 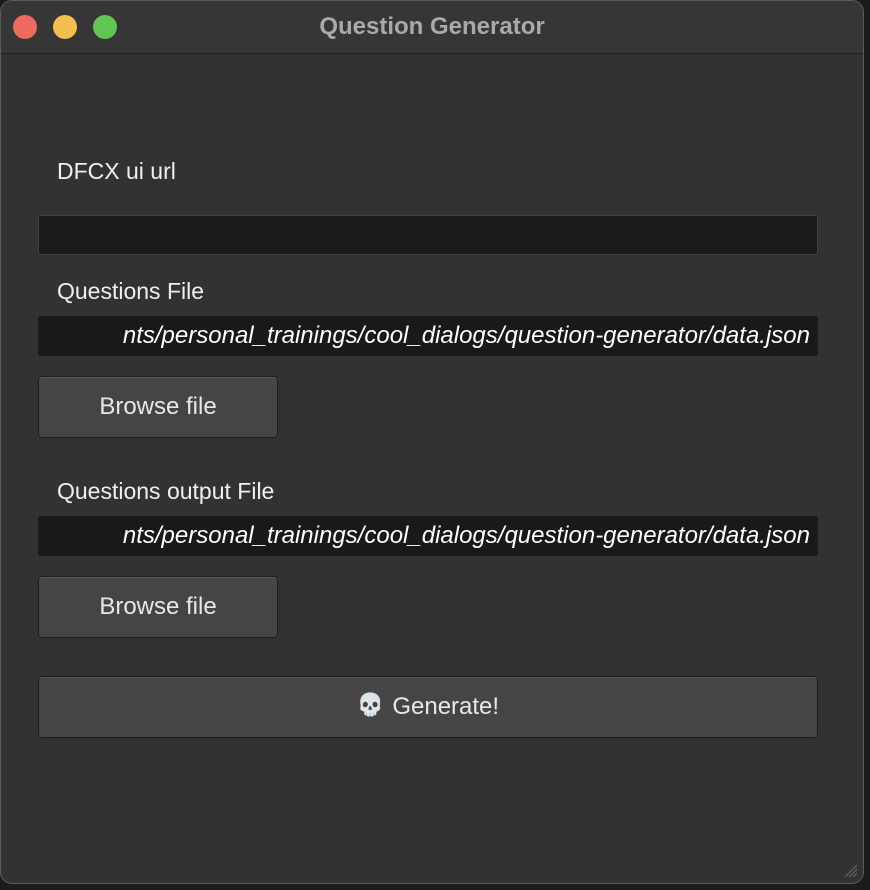 What do you see at coordinates (166, 491) in the screenshot?
I see `questions-output-file-label: Questions output File` at bounding box center [166, 491].